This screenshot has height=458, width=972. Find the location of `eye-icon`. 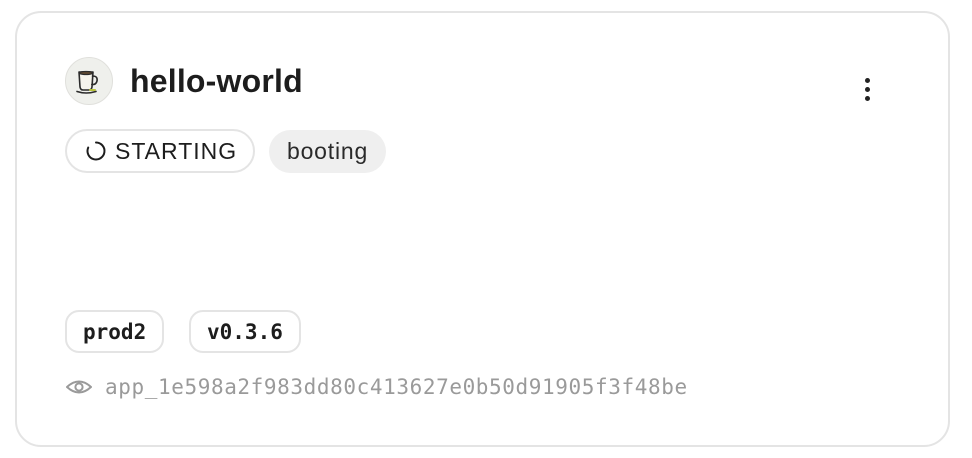

eye-icon is located at coordinates (79, 387).